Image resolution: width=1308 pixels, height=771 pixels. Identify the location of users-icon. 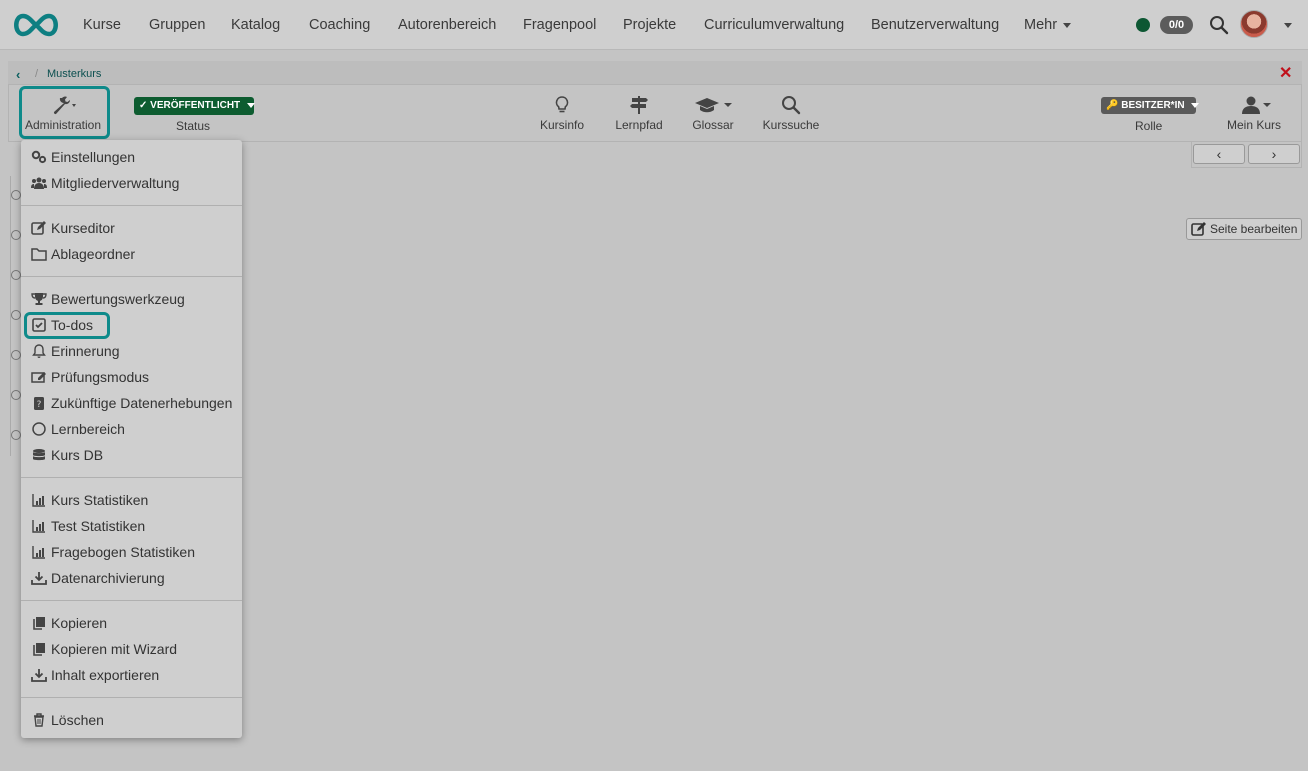
(39, 183).